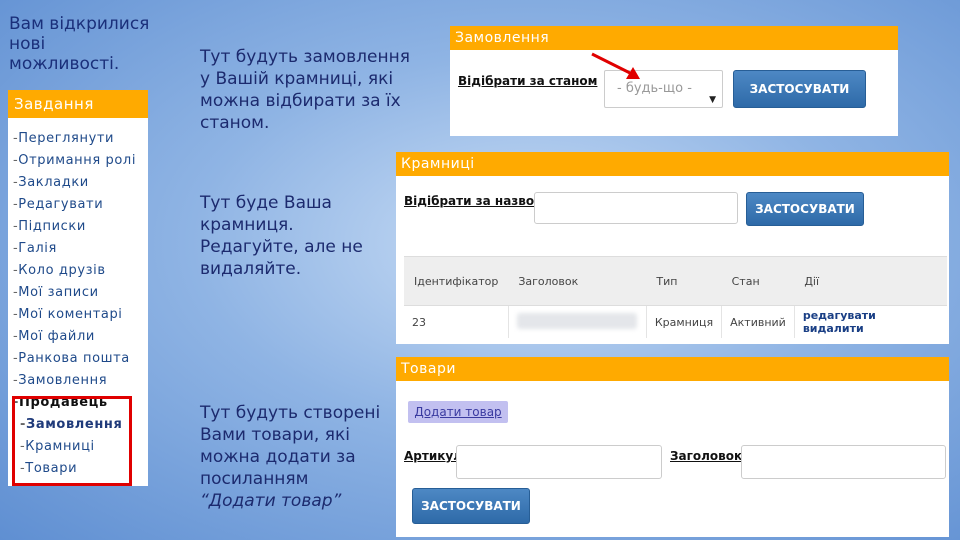 This screenshot has width=960, height=540. Describe the element at coordinates (271, 501) in the screenshot. I see `products-note-link: “Додати товар”` at that location.